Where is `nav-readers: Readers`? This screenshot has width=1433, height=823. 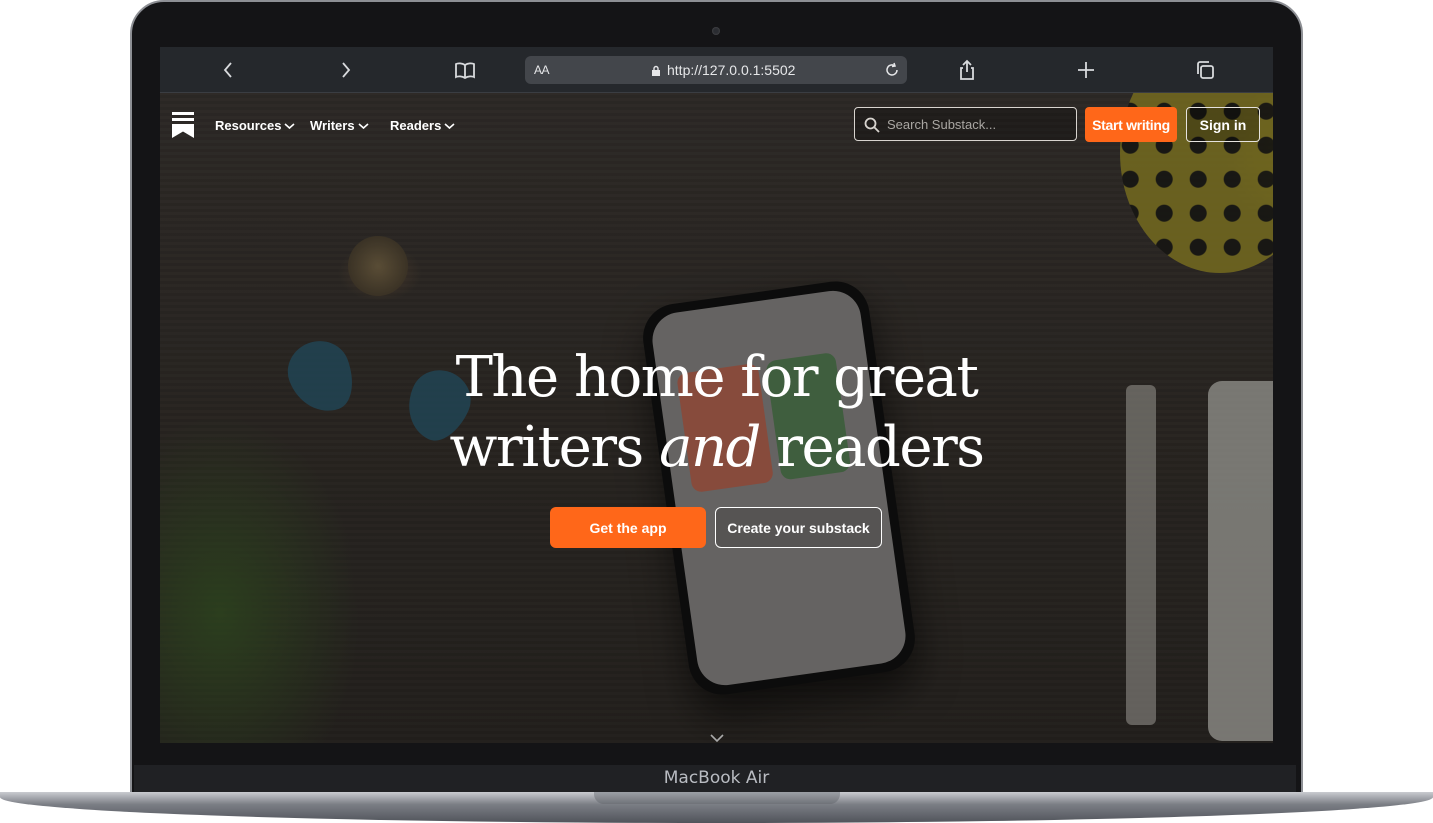 nav-readers: Readers is located at coordinates (422, 125).